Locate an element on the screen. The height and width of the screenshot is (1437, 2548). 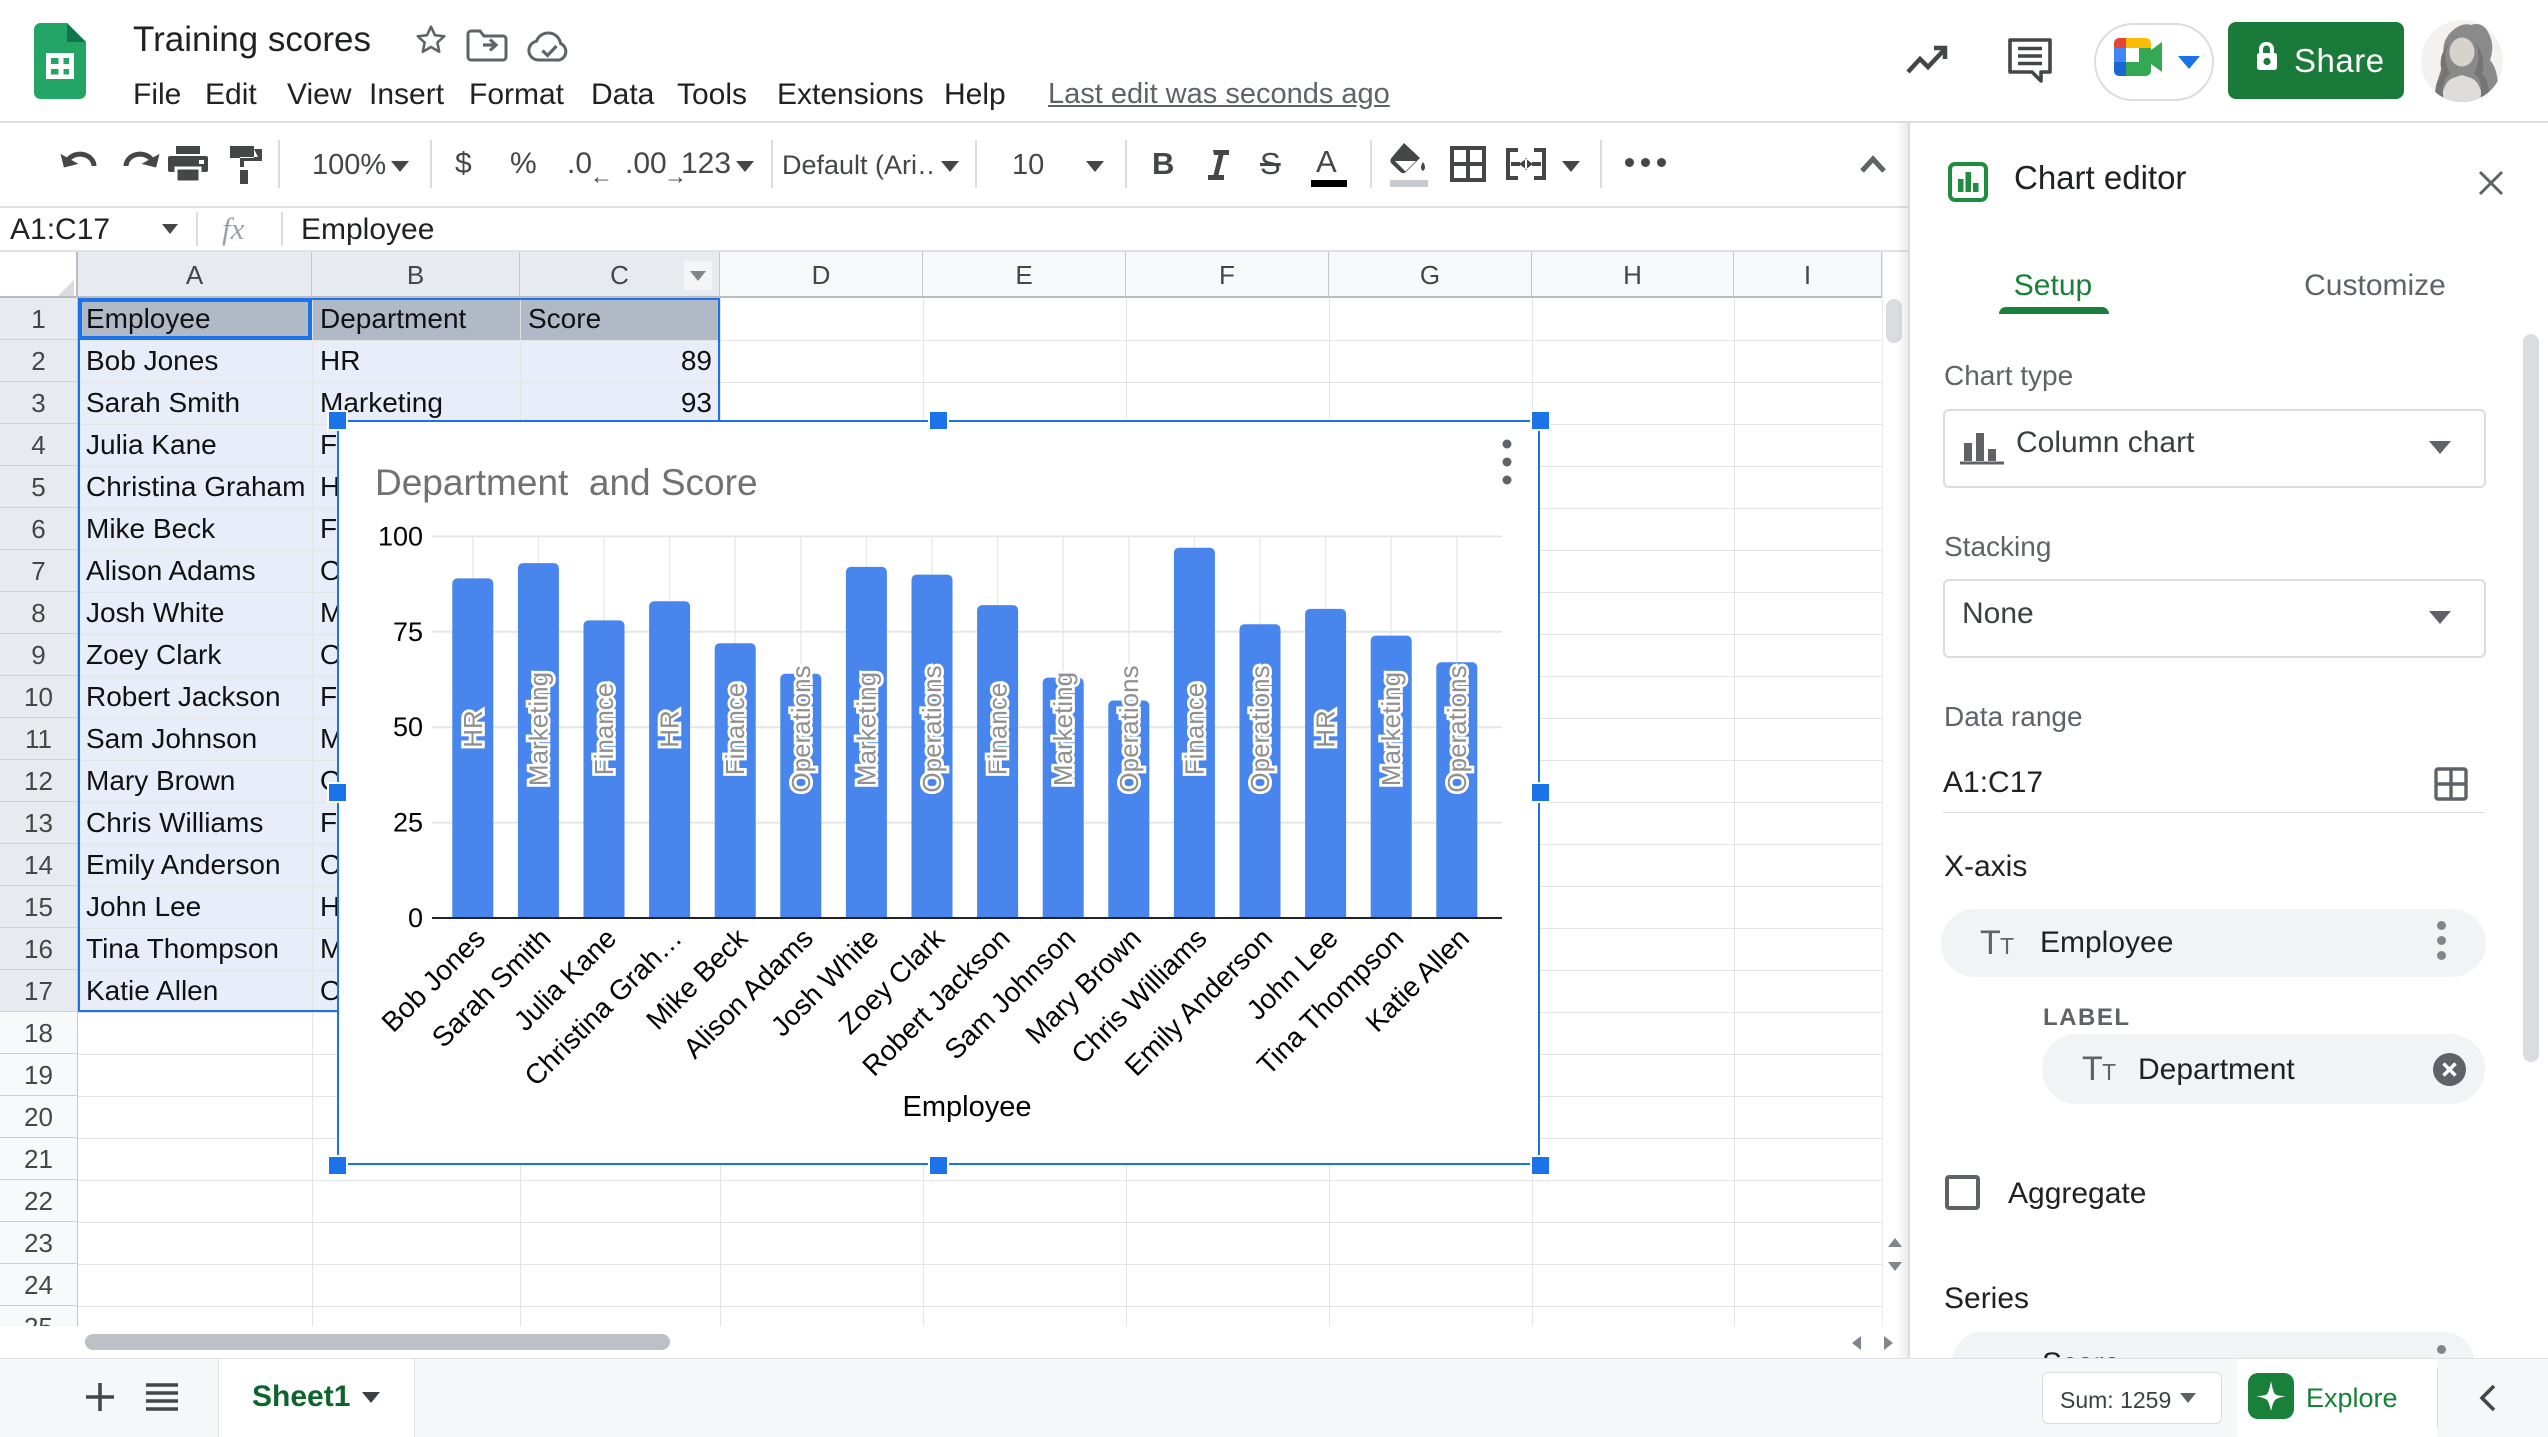
svg-text: Employee is located at coordinates (967, 1107).